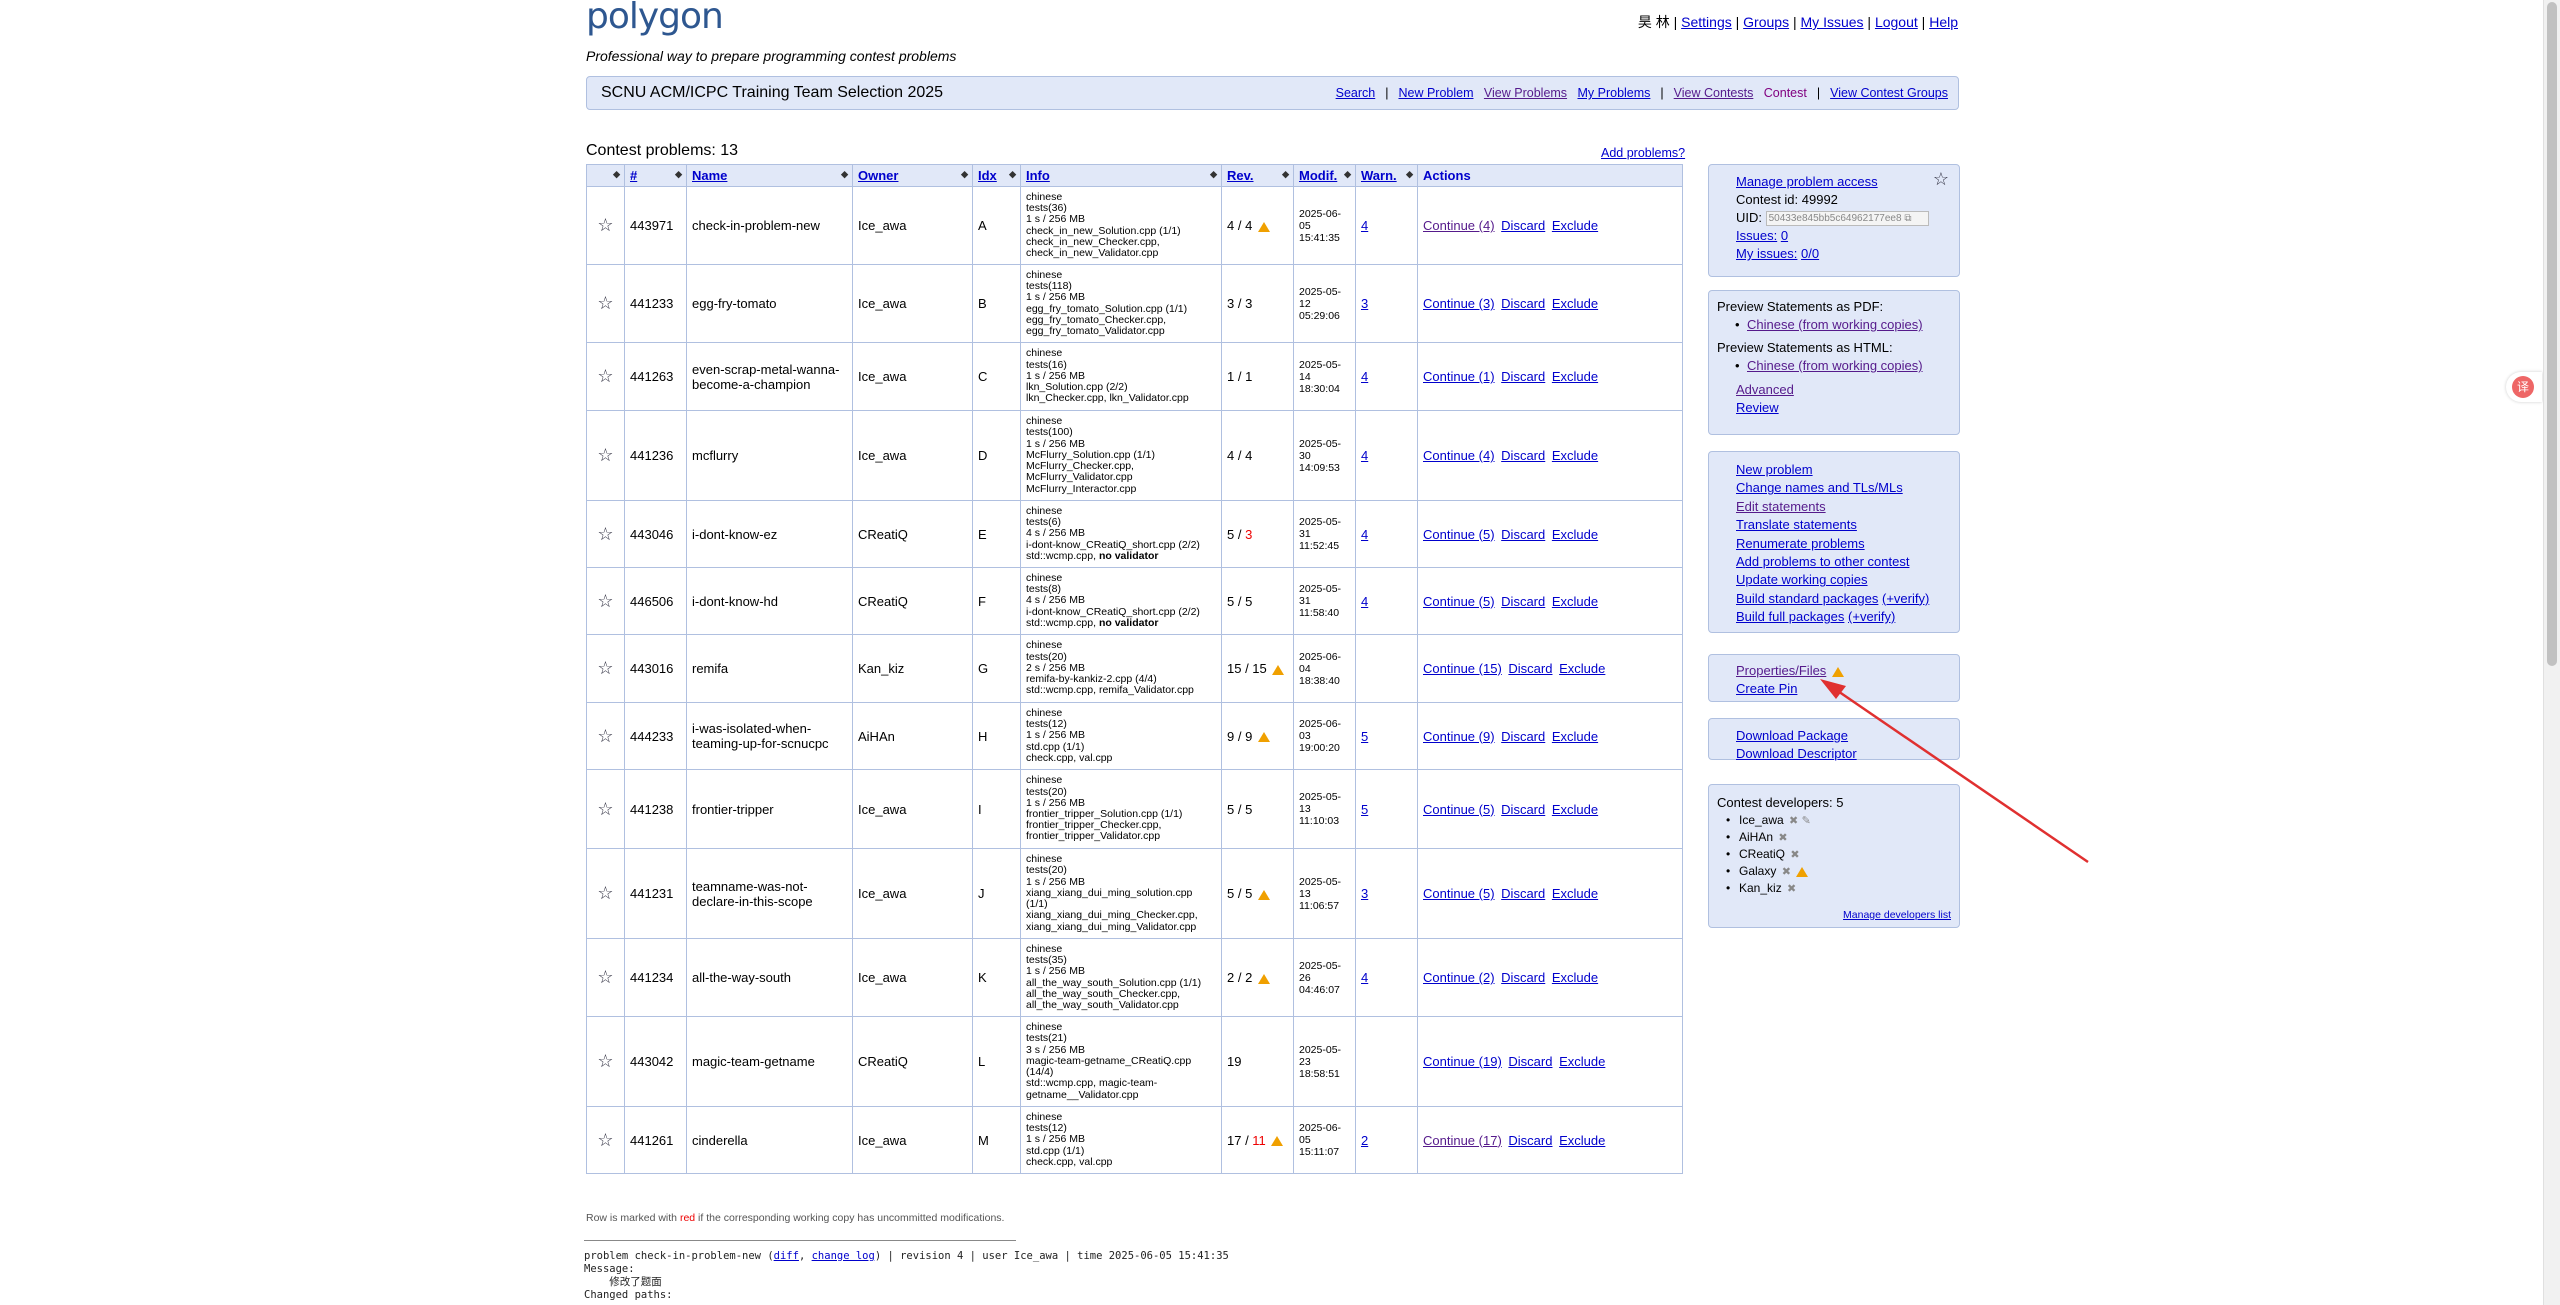  I want to click on create-pin-link: Create Pin, so click(1766, 688).